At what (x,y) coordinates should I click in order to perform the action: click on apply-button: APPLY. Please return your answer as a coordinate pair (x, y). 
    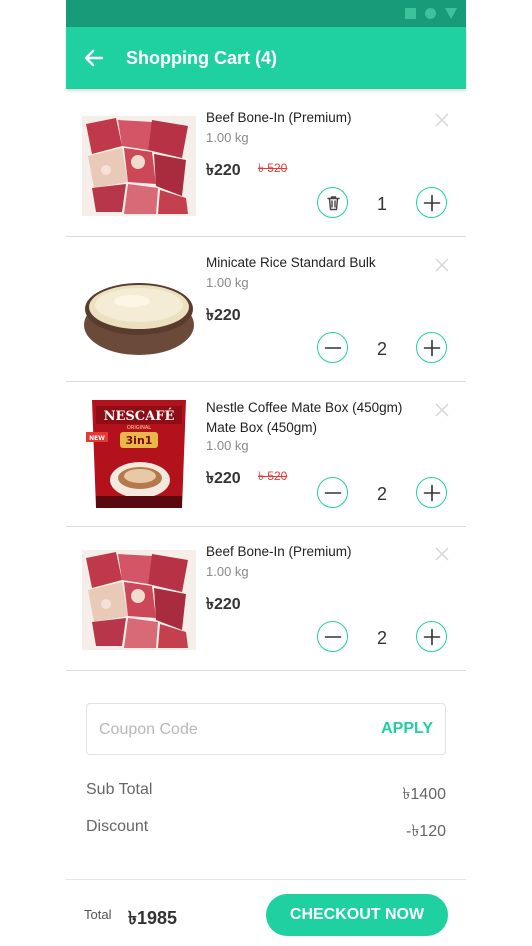
    Looking at the image, I should click on (407, 729).